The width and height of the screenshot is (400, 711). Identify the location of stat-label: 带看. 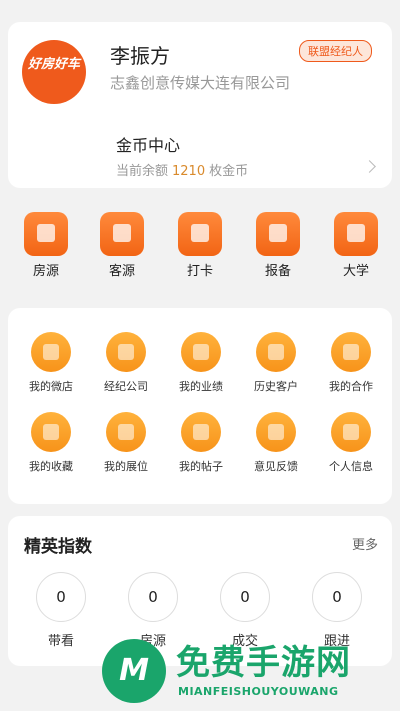
(60, 641).